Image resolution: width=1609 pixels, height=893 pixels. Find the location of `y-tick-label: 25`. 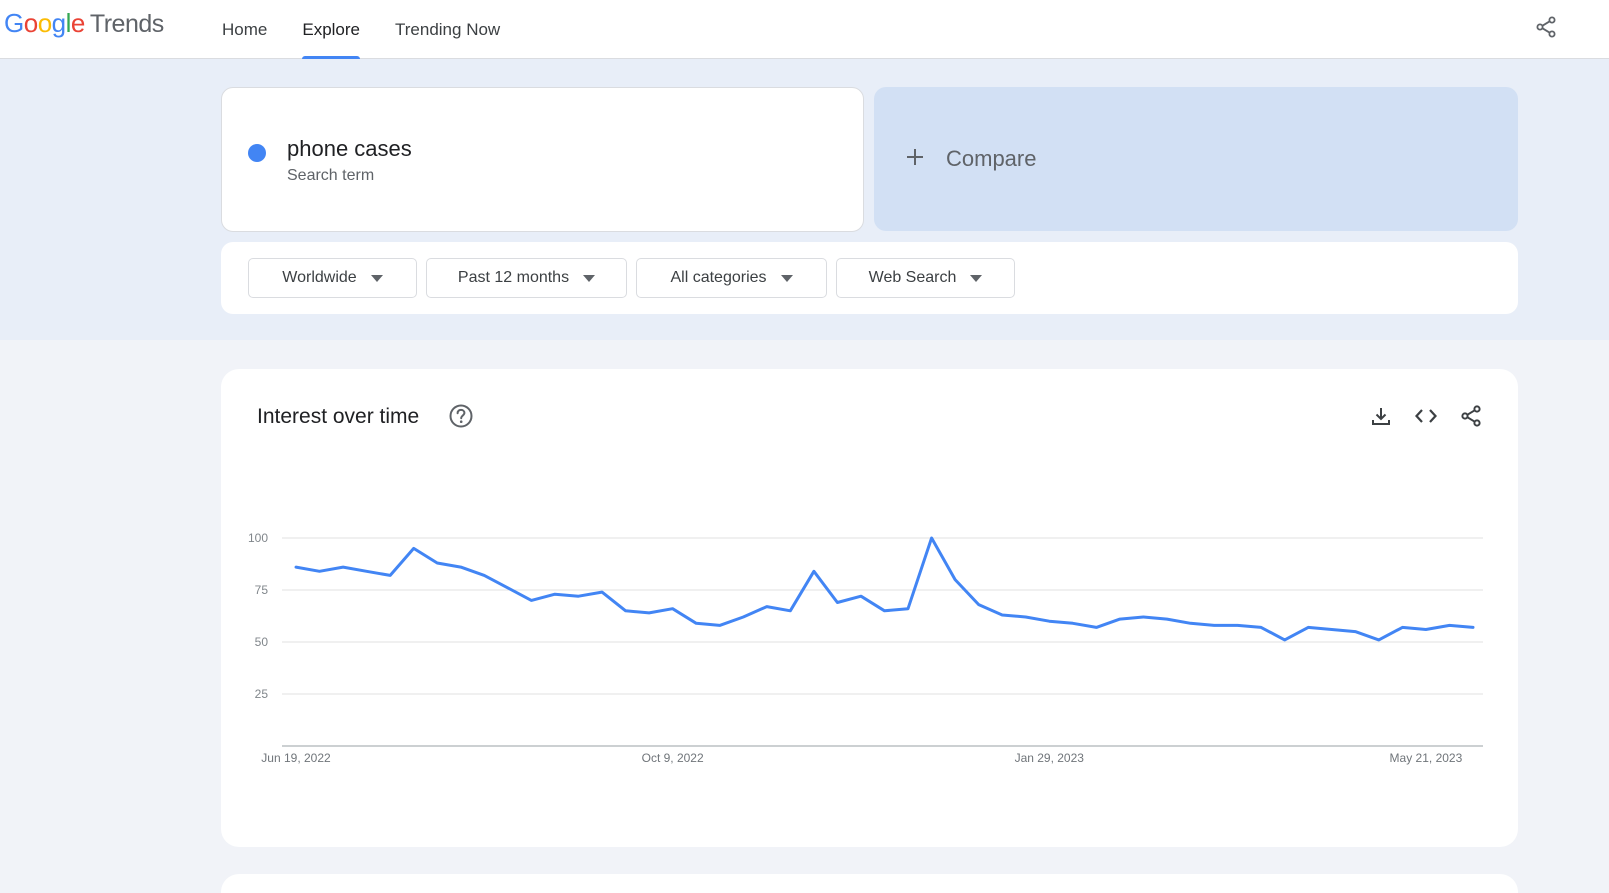

y-tick-label: 25 is located at coordinates (262, 694).